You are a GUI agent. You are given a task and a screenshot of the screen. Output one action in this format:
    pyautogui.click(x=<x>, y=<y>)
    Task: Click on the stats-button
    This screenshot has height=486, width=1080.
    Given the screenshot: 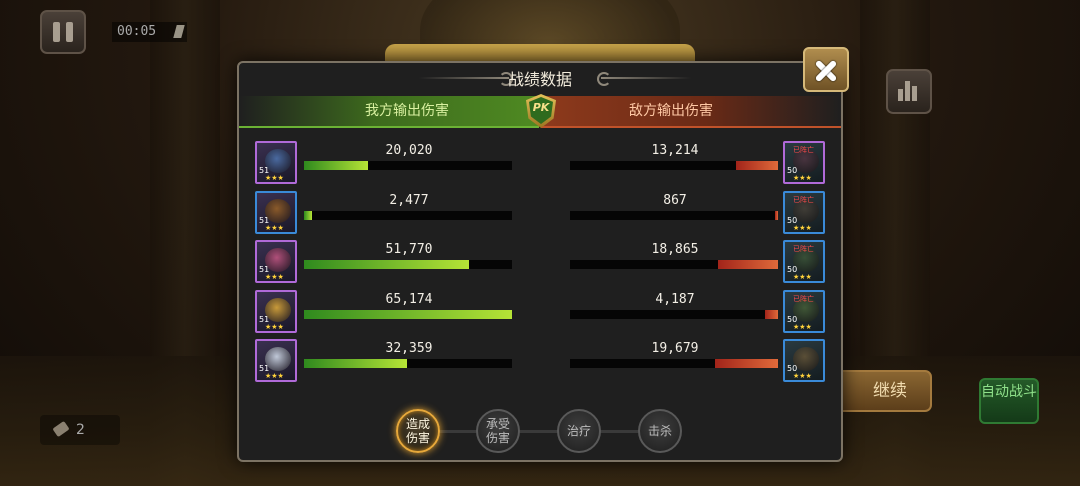 What is the action you would take?
    pyautogui.click(x=909, y=91)
    